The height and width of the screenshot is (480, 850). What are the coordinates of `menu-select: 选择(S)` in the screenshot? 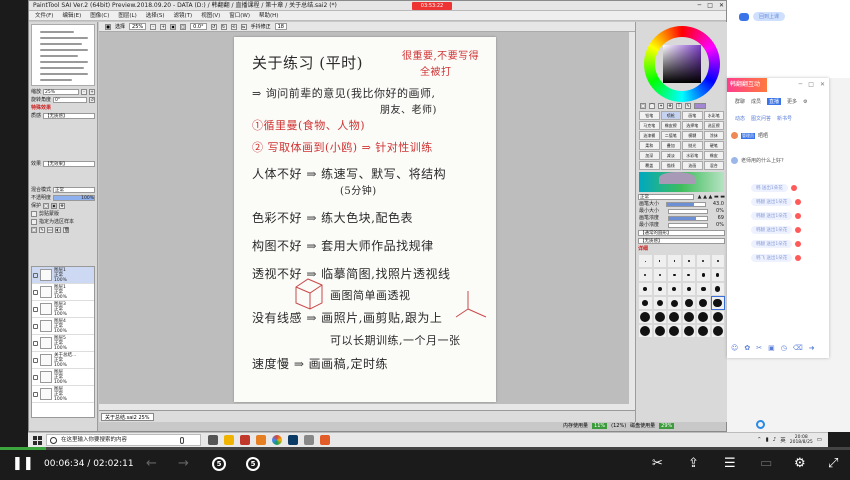 It's located at (155, 15).